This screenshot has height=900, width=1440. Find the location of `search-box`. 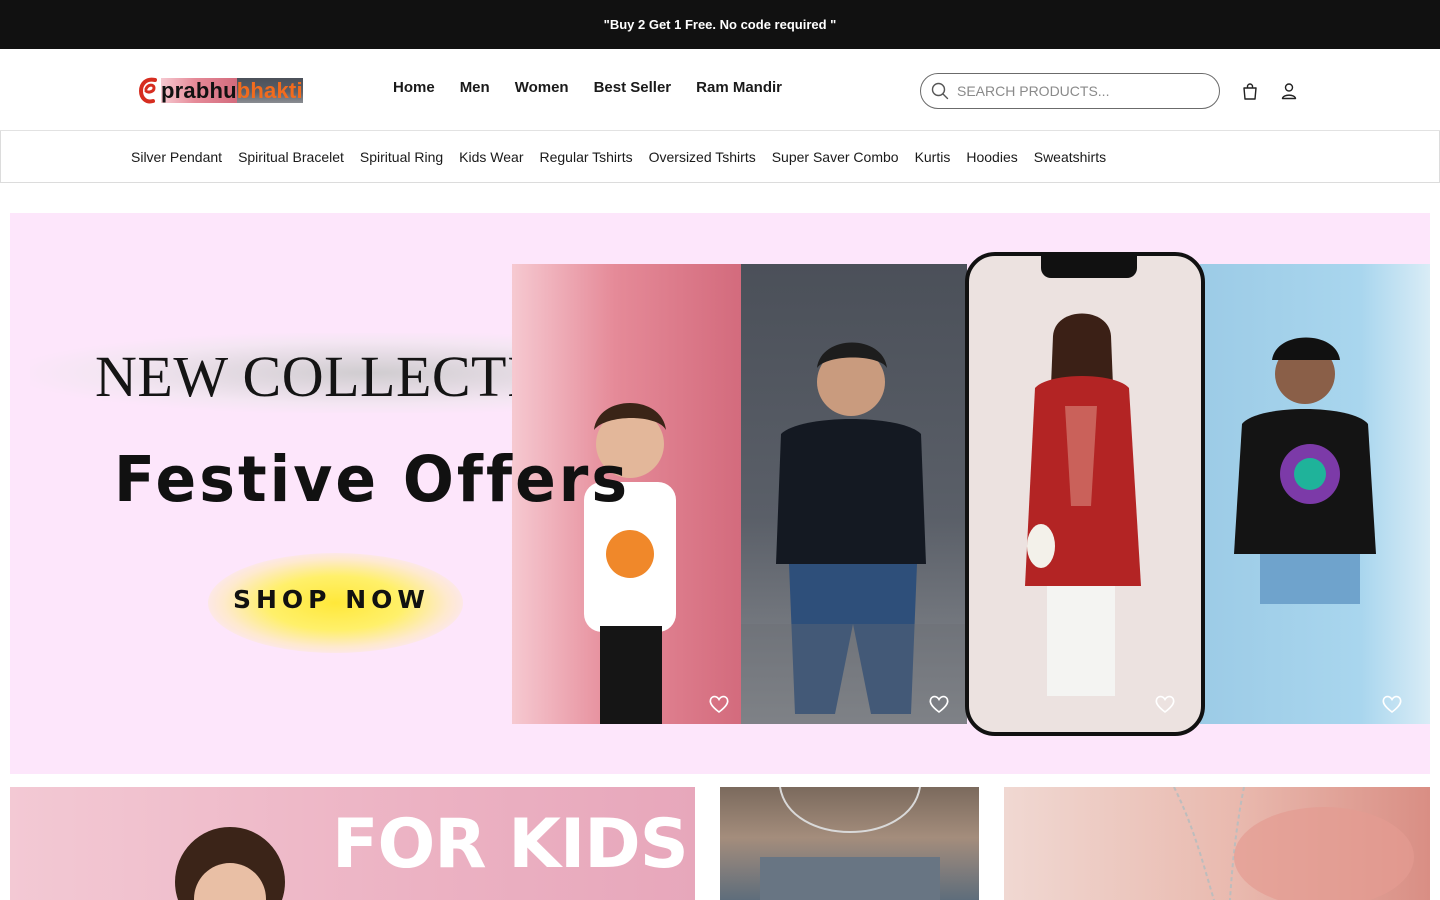

search-box is located at coordinates (1070, 91).